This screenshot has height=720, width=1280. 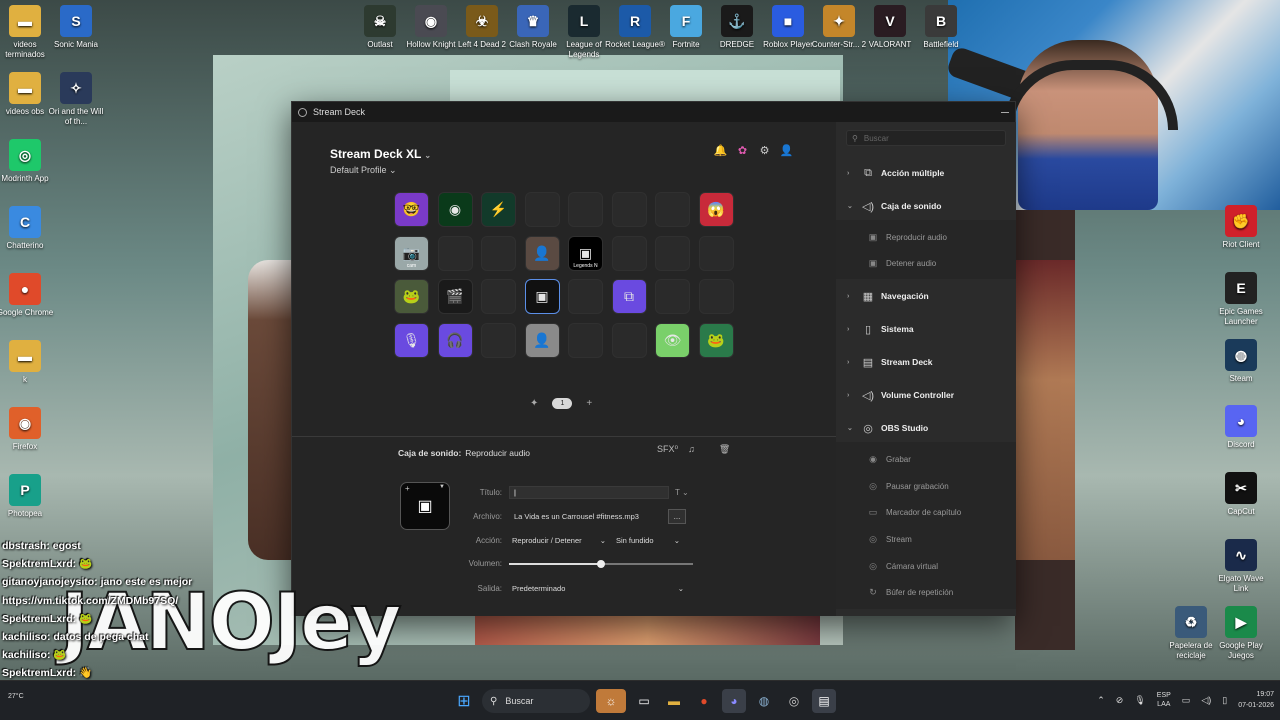 I want to click on category-volume-controller: › ◁) Volume Controller, so click(x=926, y=395).